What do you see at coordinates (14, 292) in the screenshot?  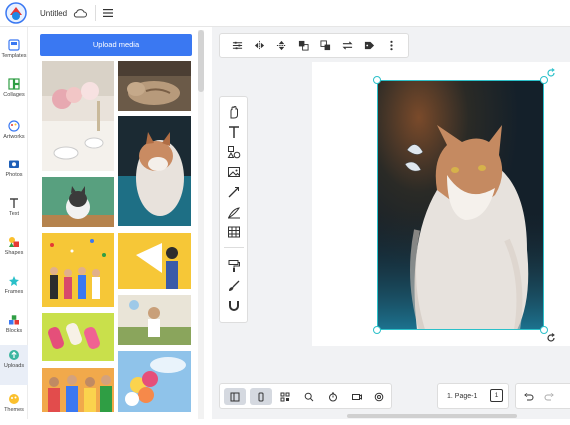 I see `rail-label: Frames` at bounding box center [14, 292].